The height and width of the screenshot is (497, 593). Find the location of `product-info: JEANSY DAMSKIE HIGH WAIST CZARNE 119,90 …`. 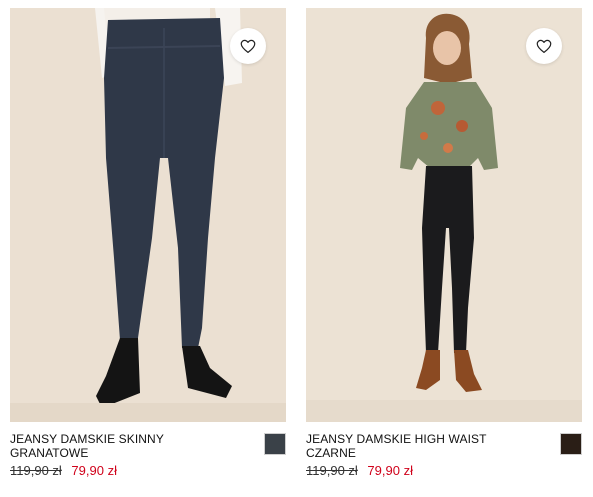

product-info: JEANSY DAMSKIE HIGH WAIST CZARNE 119,90 … is located at coordinates (444, 460).